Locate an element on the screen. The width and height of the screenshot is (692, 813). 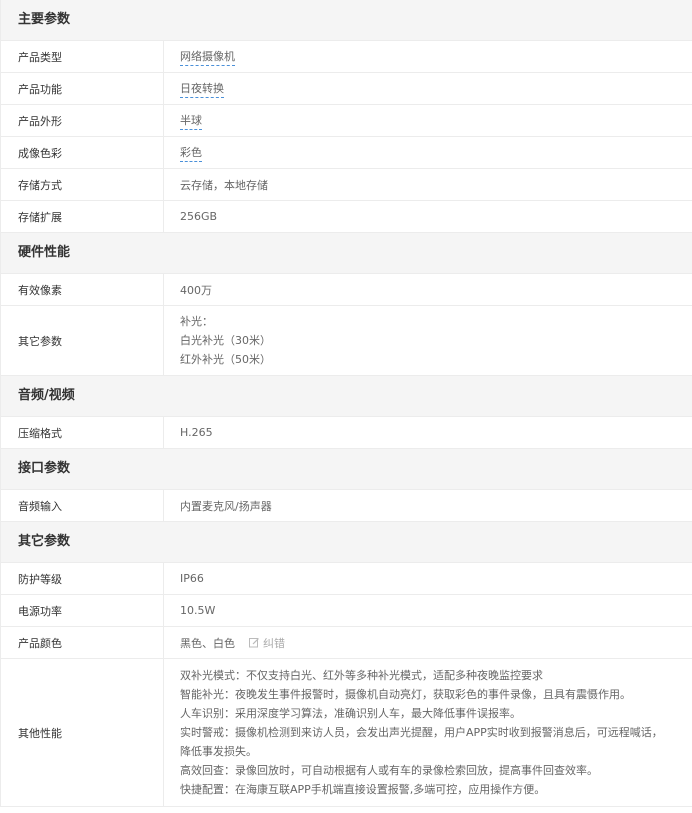
spec-value-cell: 日夜转换 is located at coordinates (428, 88).